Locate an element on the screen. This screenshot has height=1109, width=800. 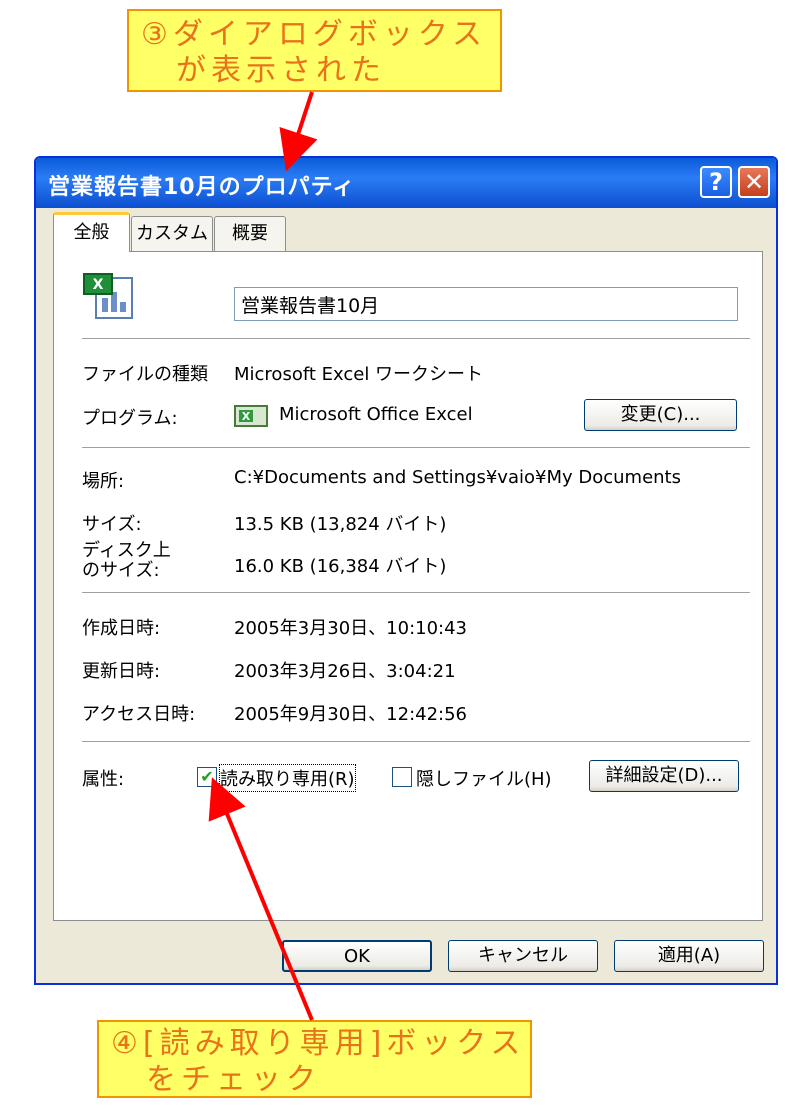
ok-button: OK is located at coordinates (357, 956).